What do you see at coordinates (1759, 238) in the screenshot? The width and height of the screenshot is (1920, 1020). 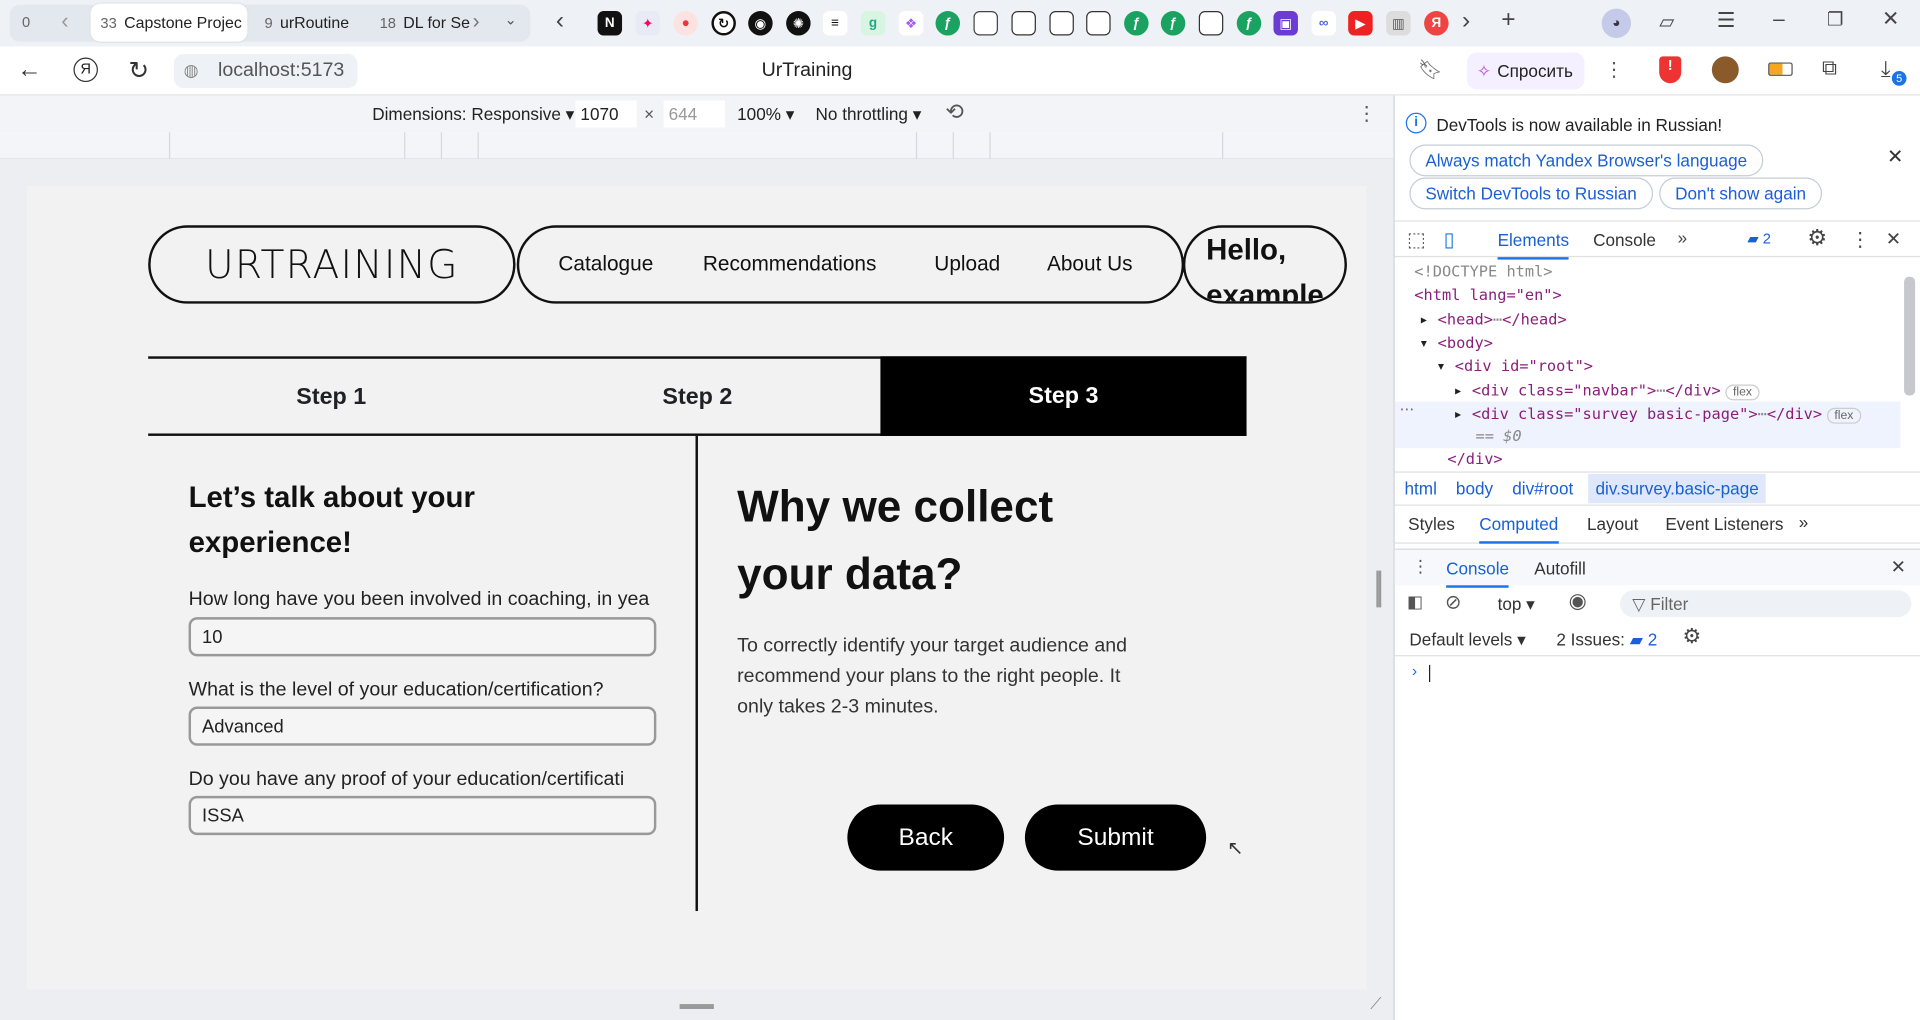 I see `issues-indicator: ▰ 2` at bounding box center [1759, 238].